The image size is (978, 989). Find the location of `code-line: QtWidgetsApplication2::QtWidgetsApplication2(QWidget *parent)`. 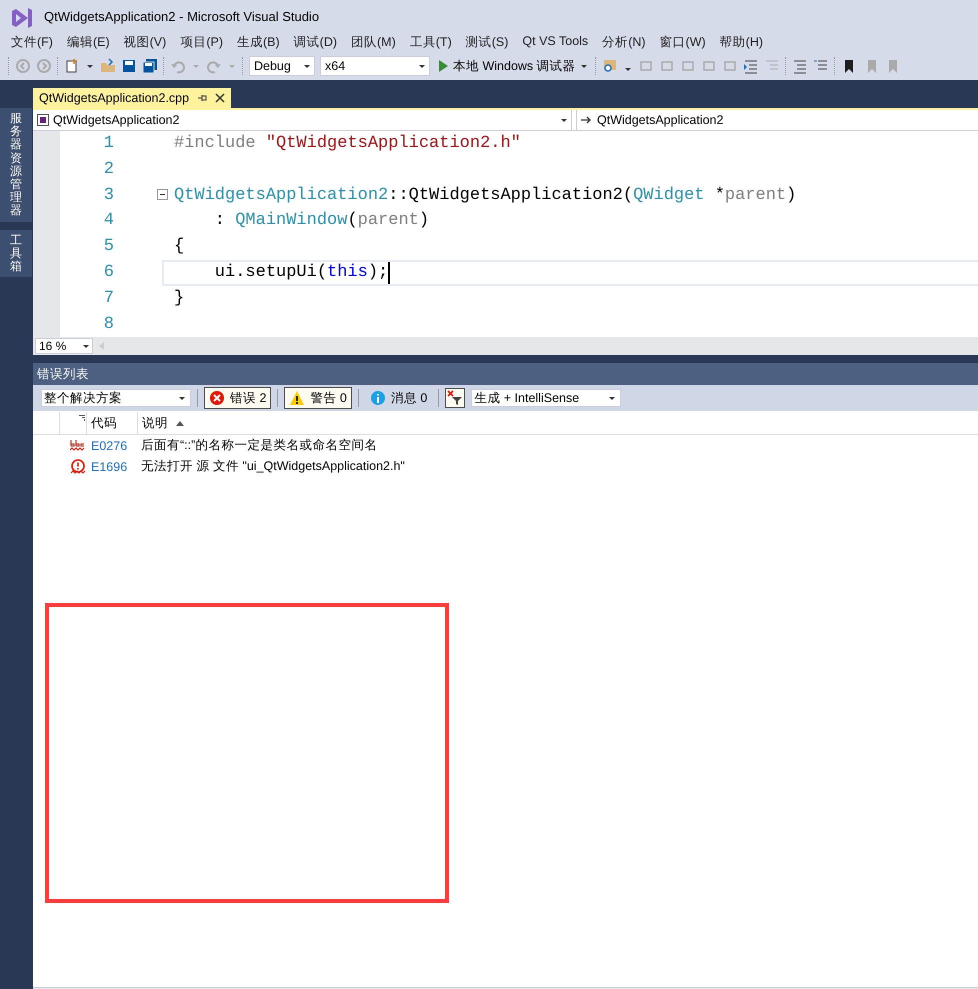

code-line: QtWidgetsApplication2::QtWidgetsApplication2(QWidget *parent) is located at coordinates (485, 195).